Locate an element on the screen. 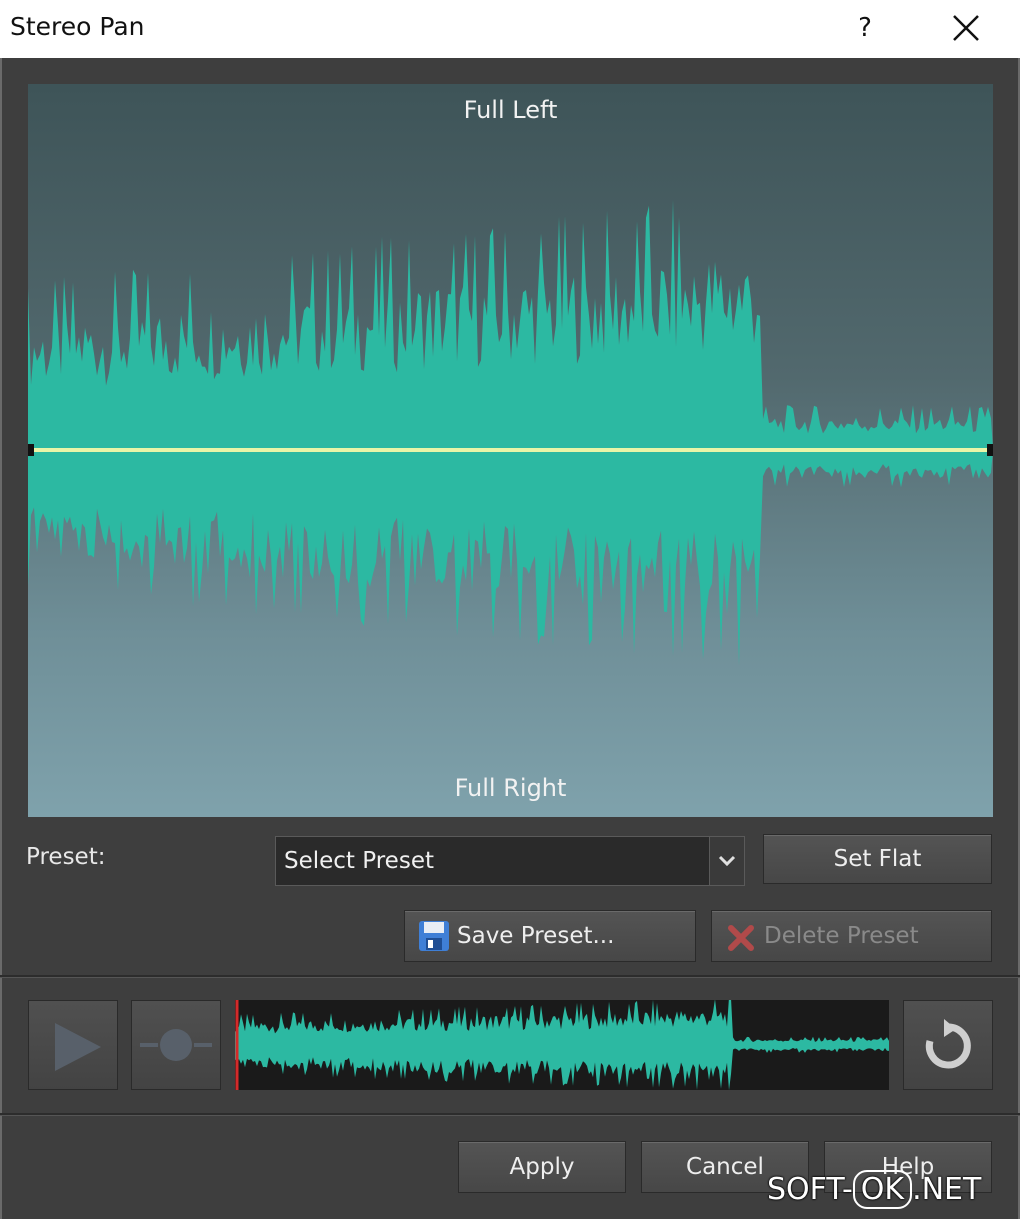 This screenshot has width=1020, height=1219. chevron-down-icon is located at coordinates (726, 861).